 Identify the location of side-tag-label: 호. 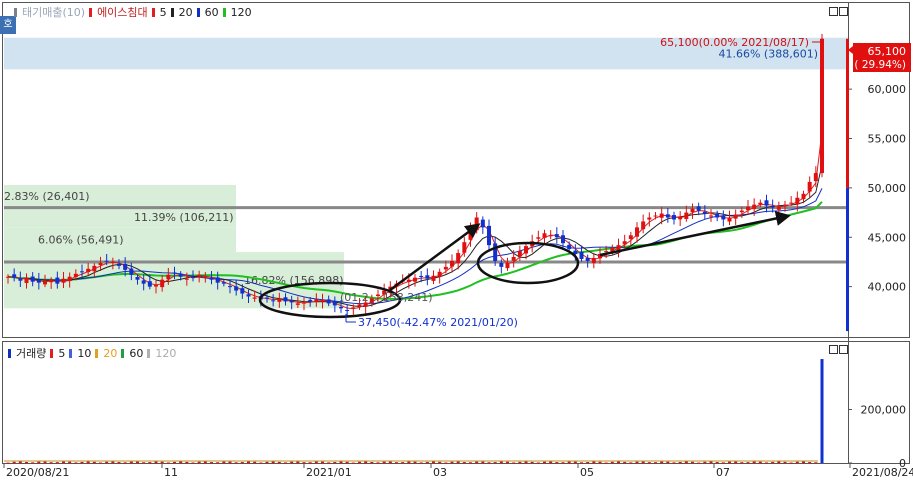
(8, 24).